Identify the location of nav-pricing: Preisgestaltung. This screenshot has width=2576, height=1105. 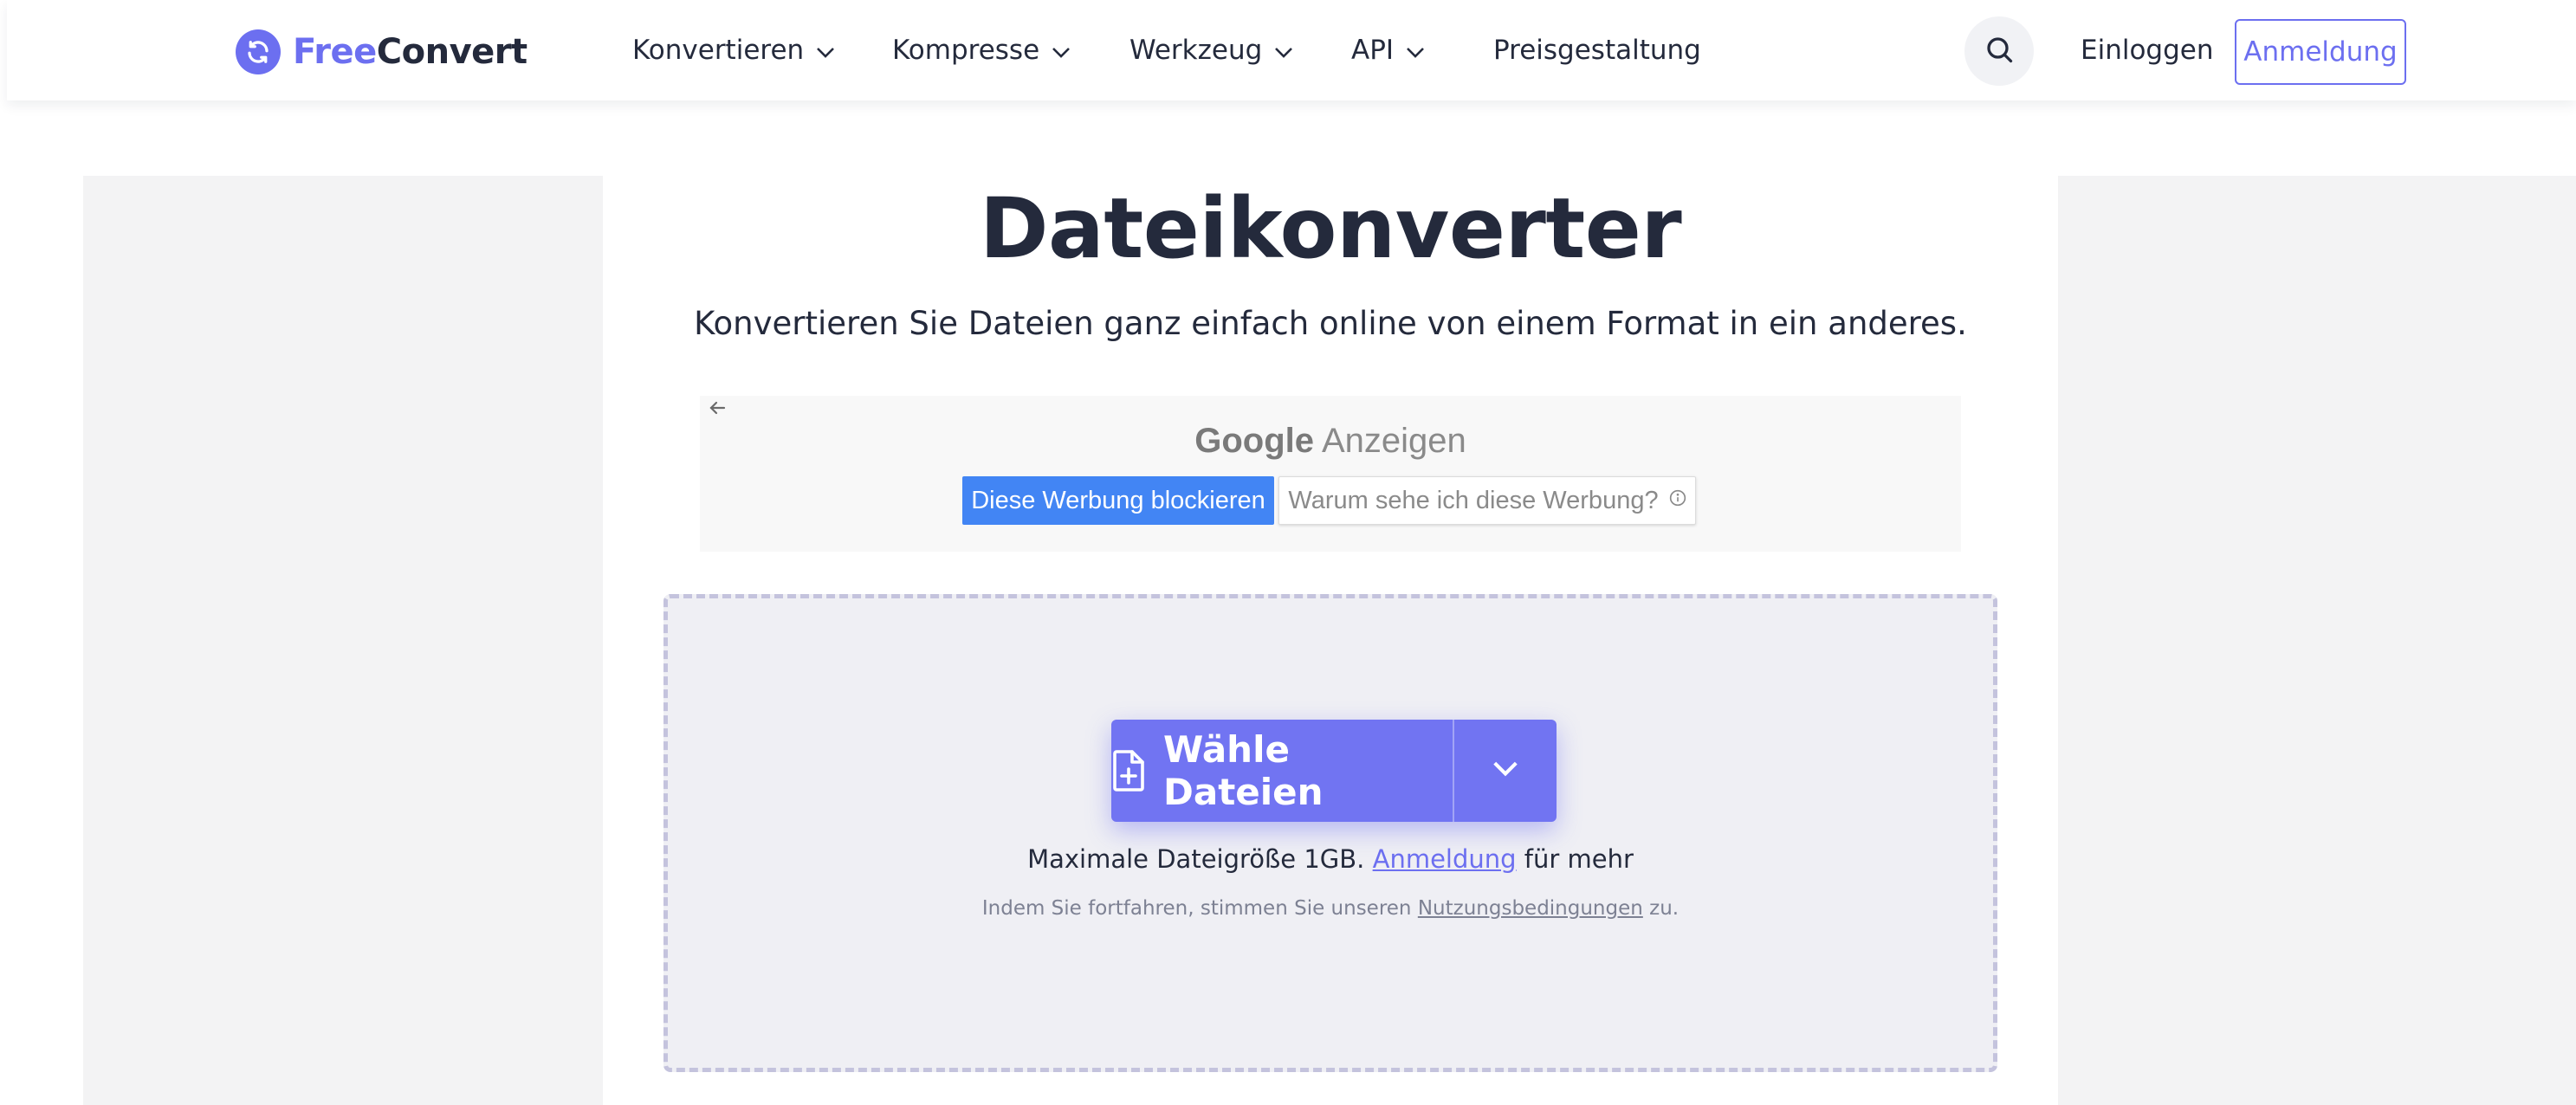
(1597, 50).